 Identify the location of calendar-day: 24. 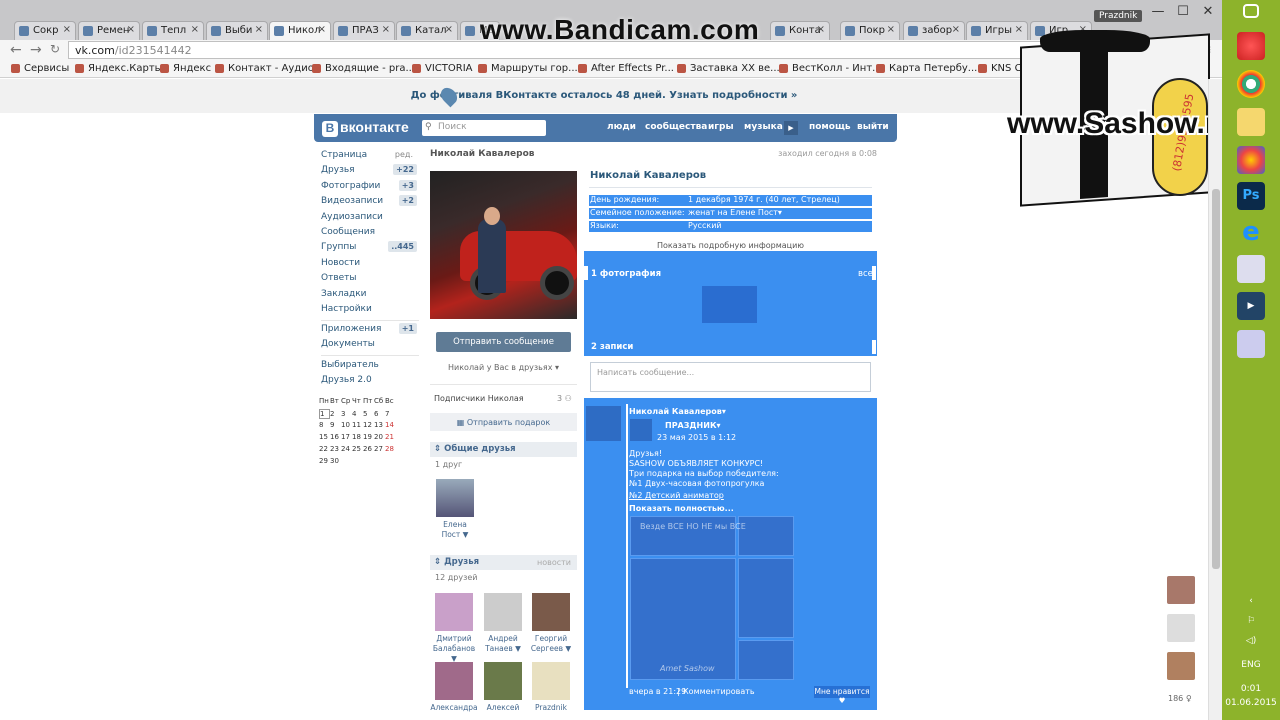
(346, 449).